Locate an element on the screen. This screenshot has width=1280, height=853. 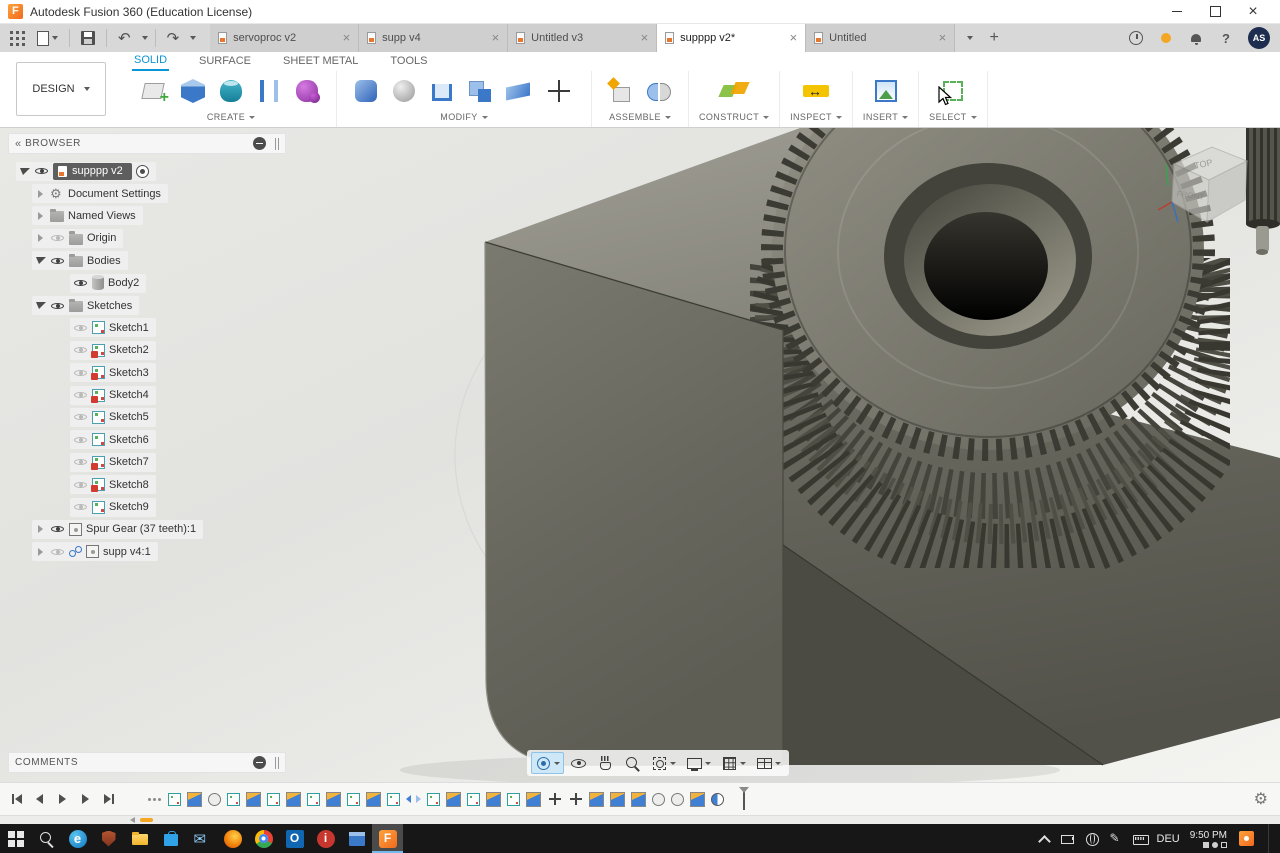
ribbon-group-label: SELECT is located at coordinates (952, 117).